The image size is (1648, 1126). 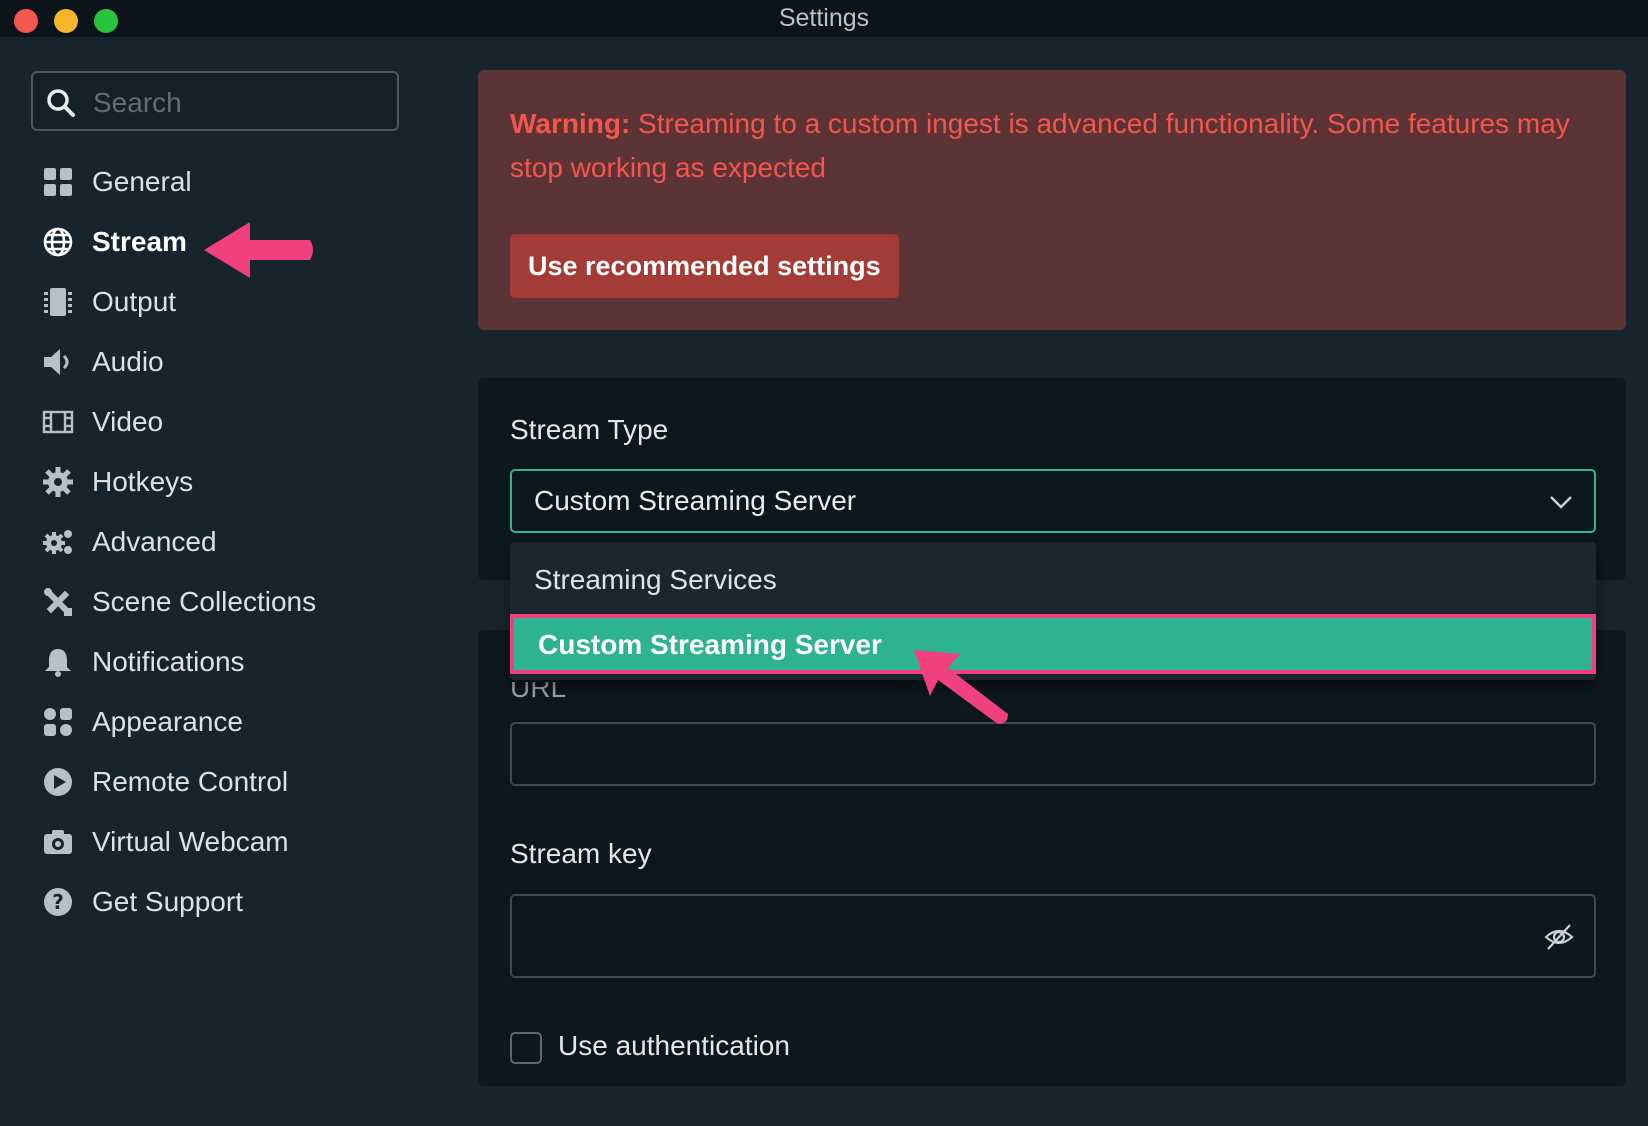 I want to click on option-streaming-services: Streaming Services, so click(x=1053, y=580).